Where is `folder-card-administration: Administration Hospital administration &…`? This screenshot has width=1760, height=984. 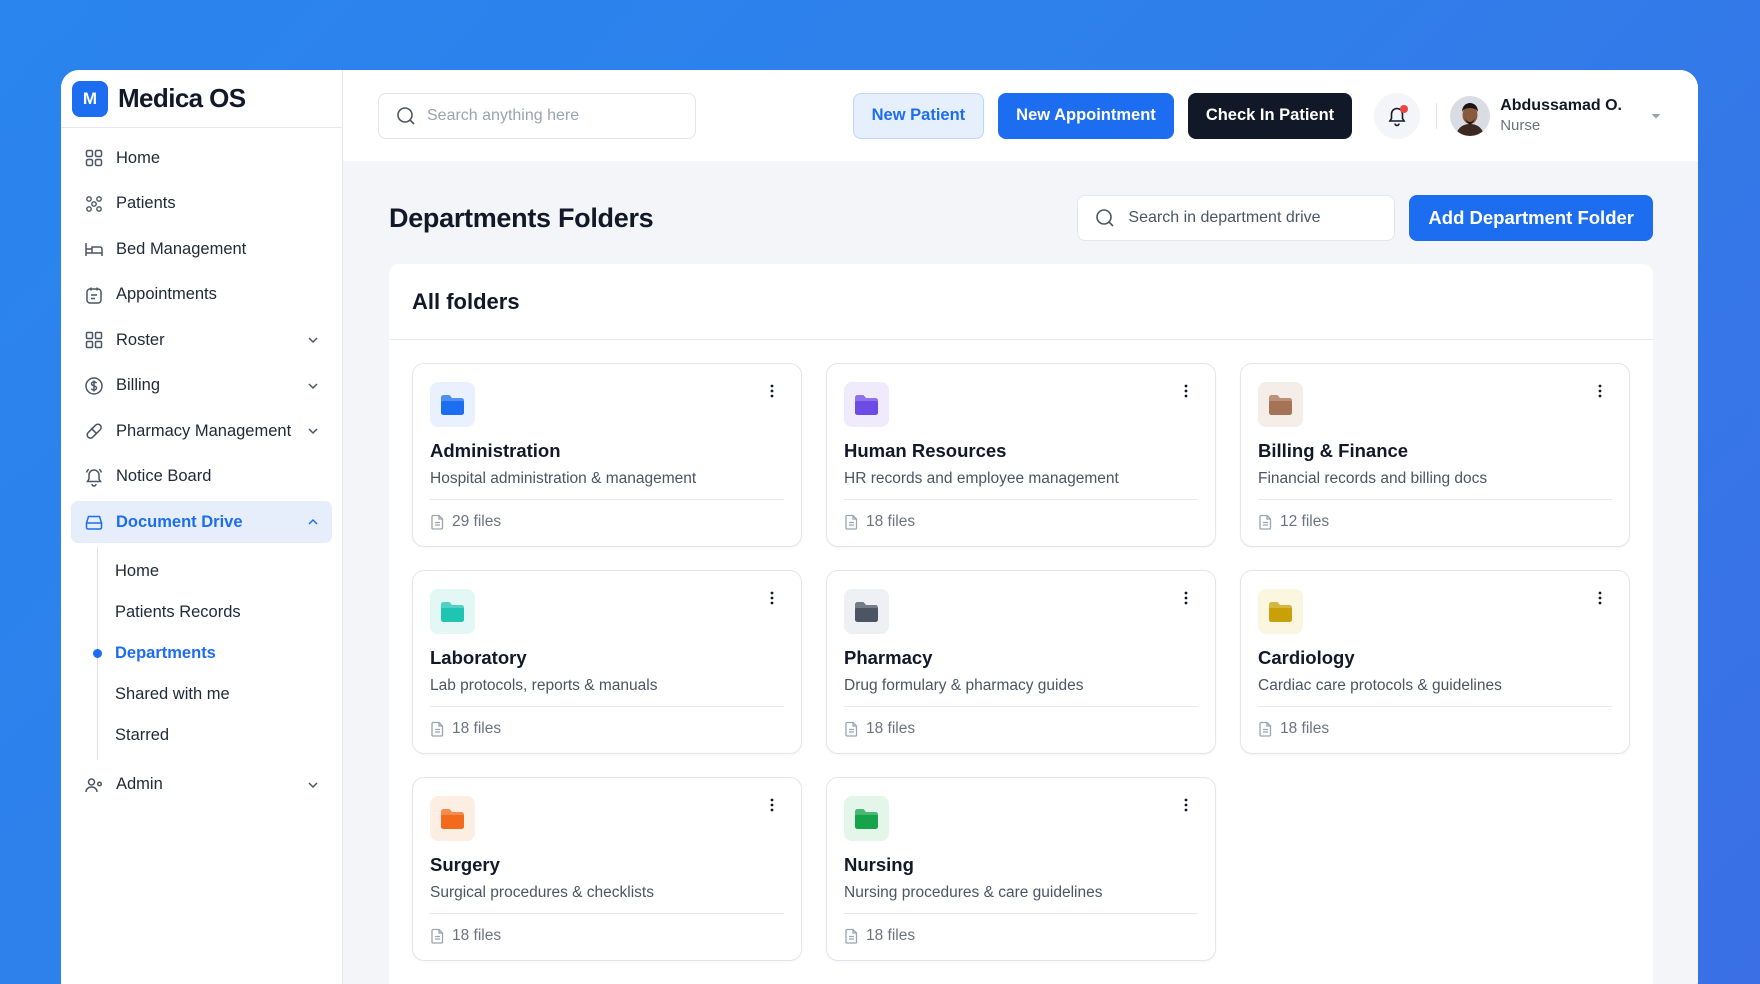
folder-card-administration: Administration Hospital administration &… is located at coordinates (607, 455).